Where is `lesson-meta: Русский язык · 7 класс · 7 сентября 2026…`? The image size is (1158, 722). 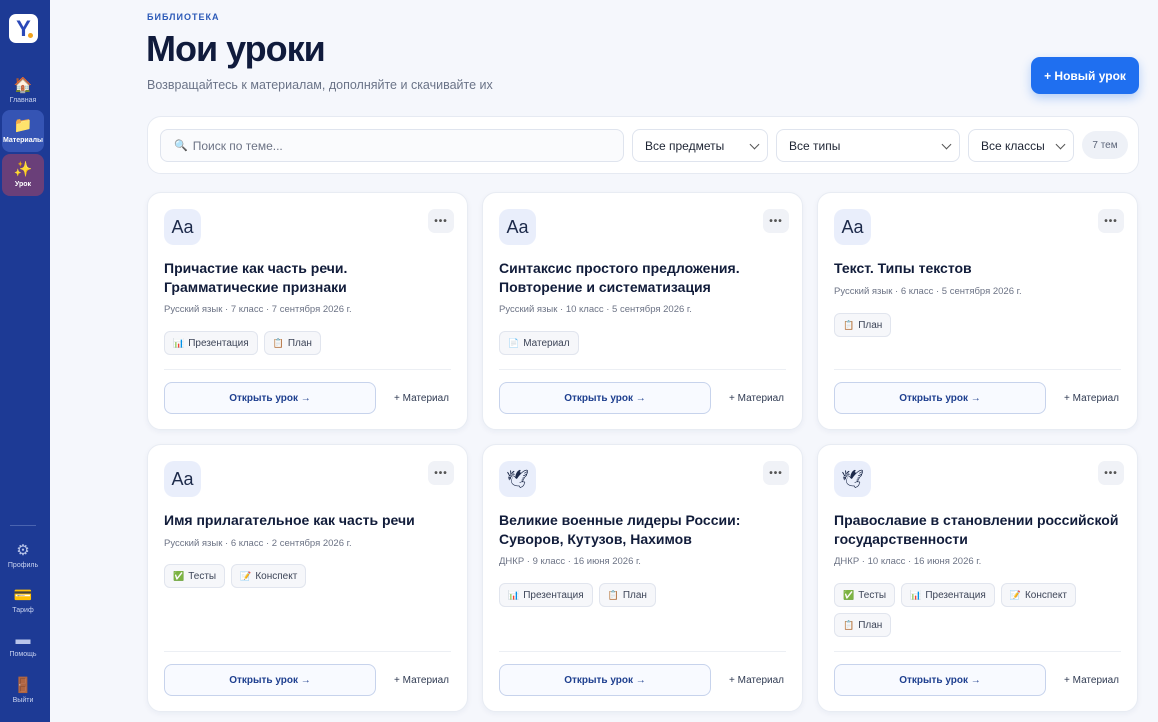 lesson-meta: Русский язык · 7 класс · 7 сентября 2026… is located at coordinates (258, 309).